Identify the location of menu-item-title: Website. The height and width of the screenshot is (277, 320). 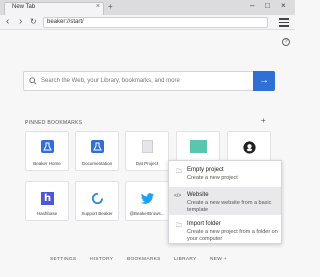
(198, 195).